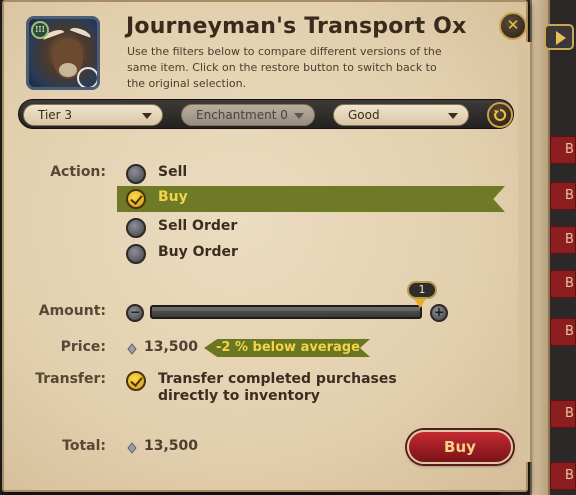  I want to click on enchantment-dropdown-value: Enchantment 0, so click(242, 115).